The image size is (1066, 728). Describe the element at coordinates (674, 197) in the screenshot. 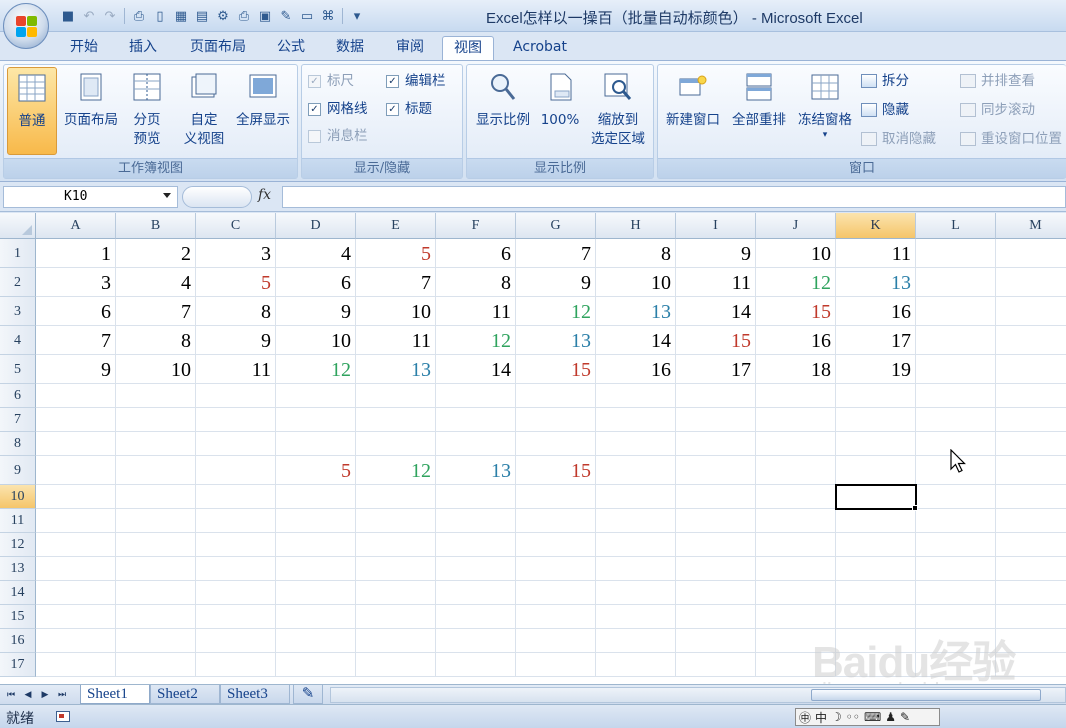

I see `formula-input` at that location.